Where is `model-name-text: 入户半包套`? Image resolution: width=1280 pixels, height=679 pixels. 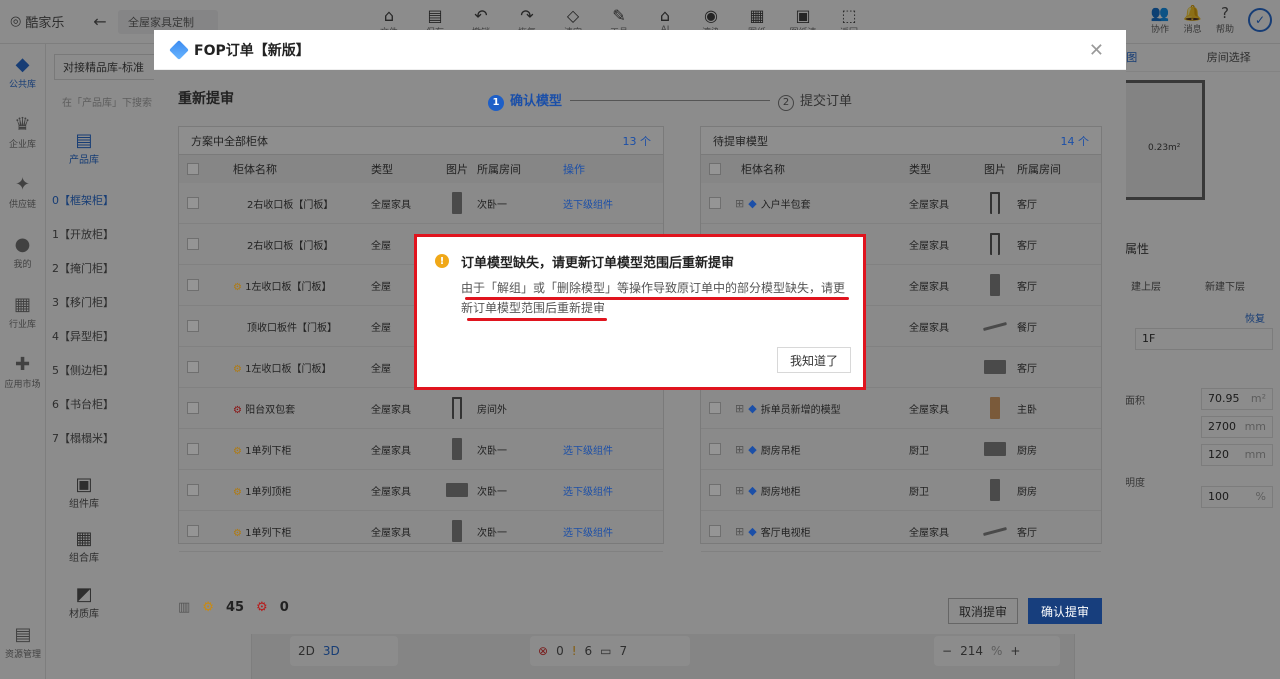
model-name-text: 入户半包套 is located at coordinates (785, 205).